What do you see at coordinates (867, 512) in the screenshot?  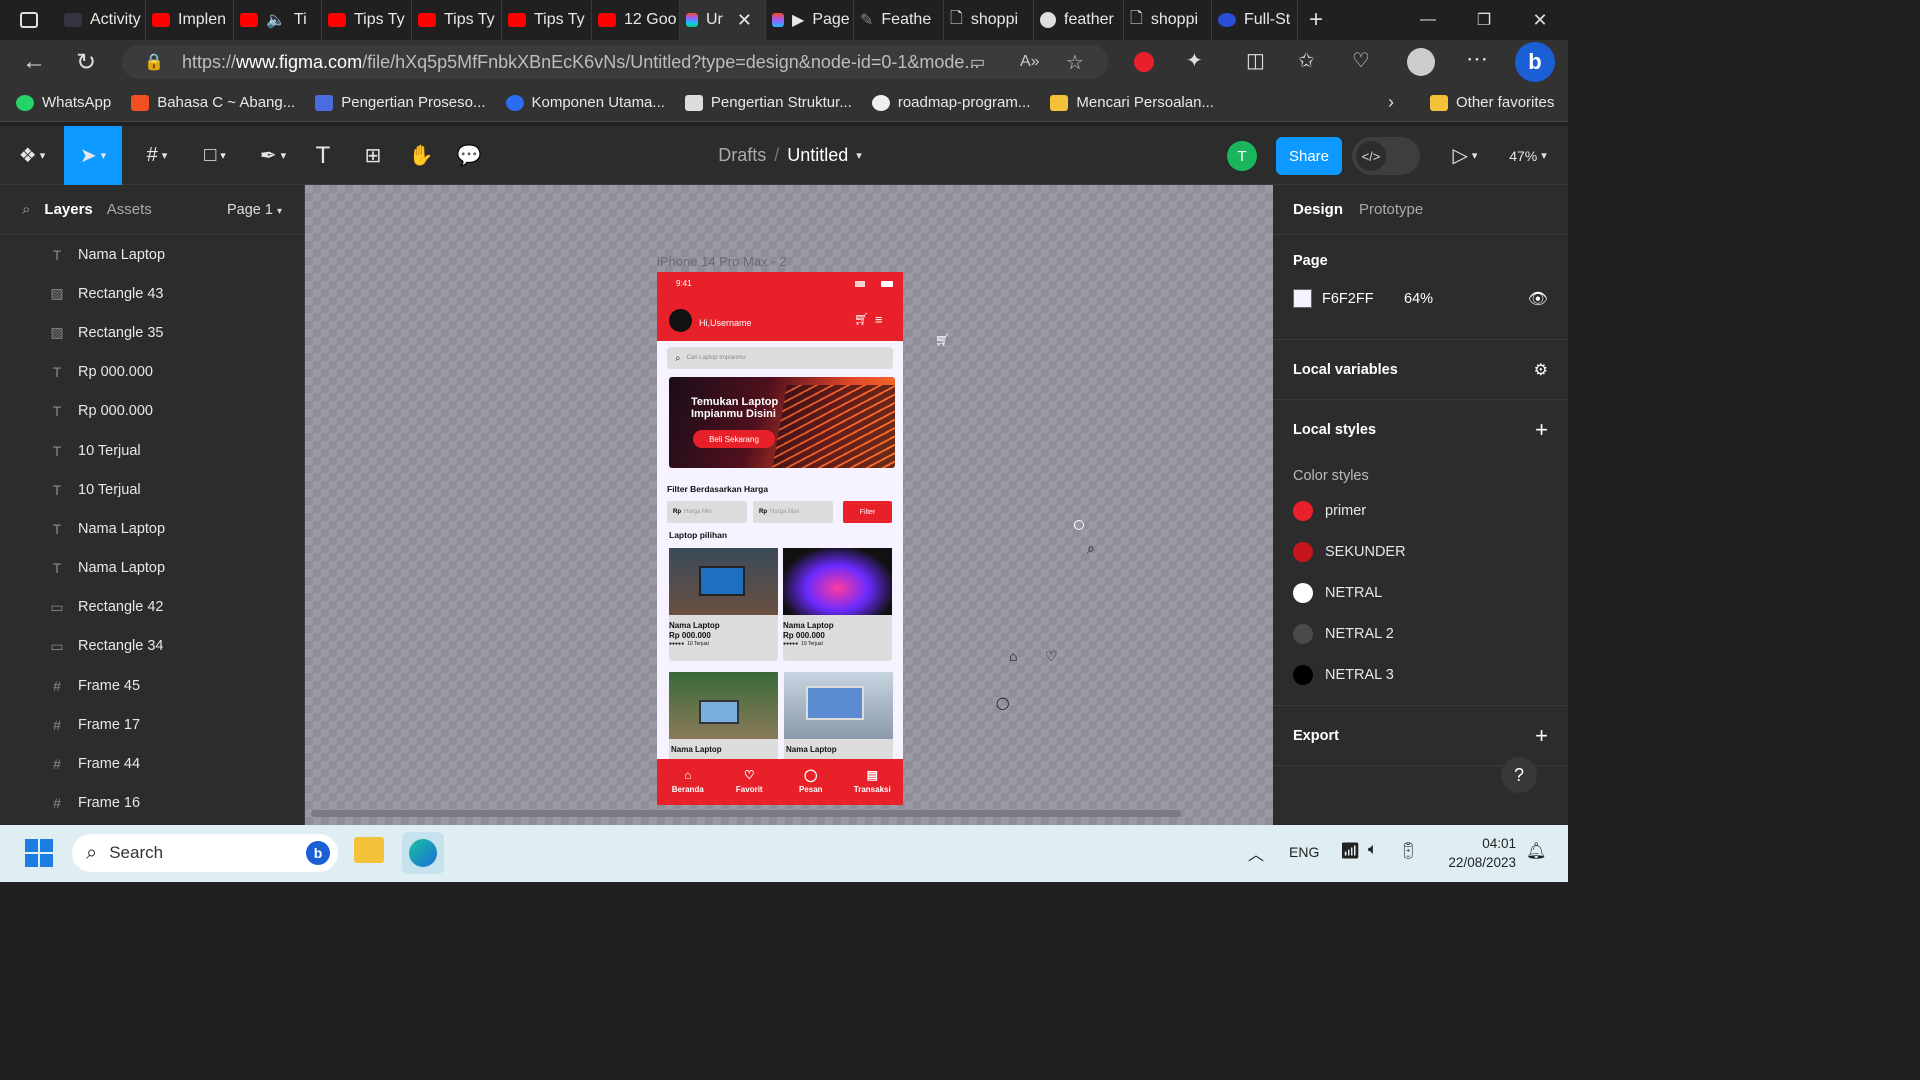 I see `filter-button: Filter` at bounding box center [867, 512].